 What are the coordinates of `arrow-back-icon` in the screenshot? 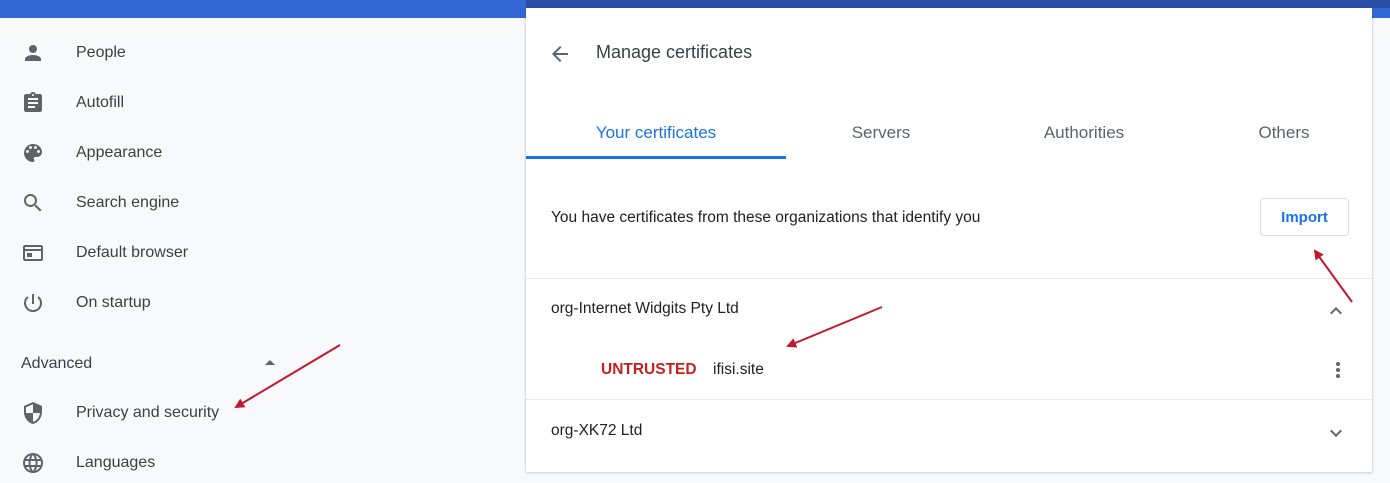 It's located at (560, 54).